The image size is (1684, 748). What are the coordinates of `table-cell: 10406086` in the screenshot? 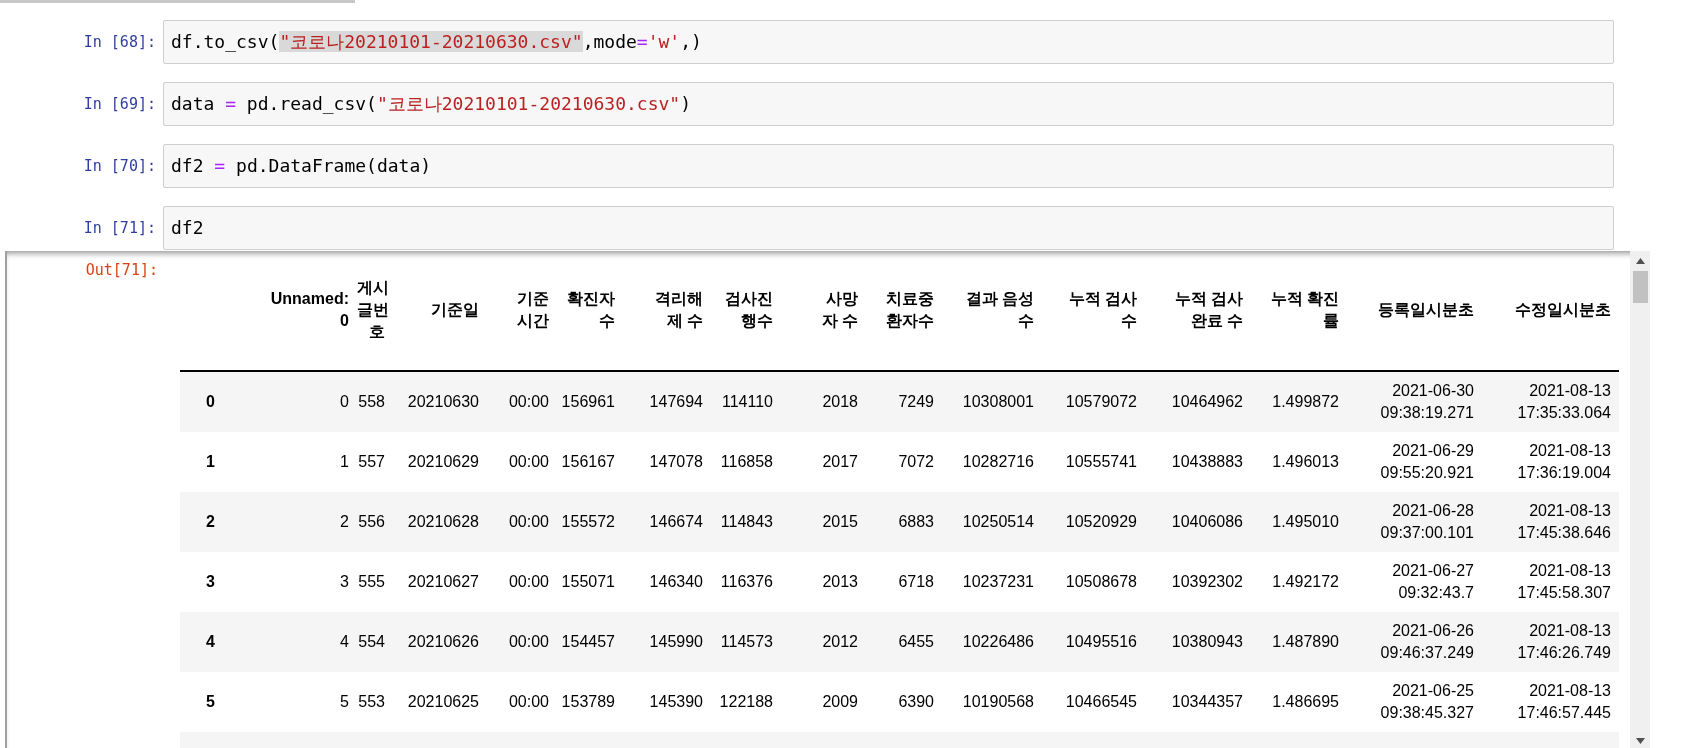 It's located at (1198, 522).